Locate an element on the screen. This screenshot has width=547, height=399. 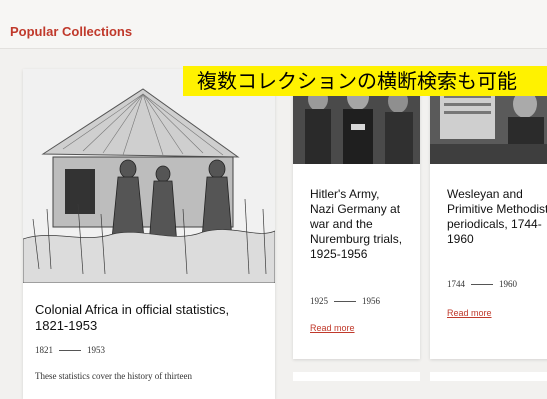
date-range: 1925 1956 is located at coordinates (345, 301).